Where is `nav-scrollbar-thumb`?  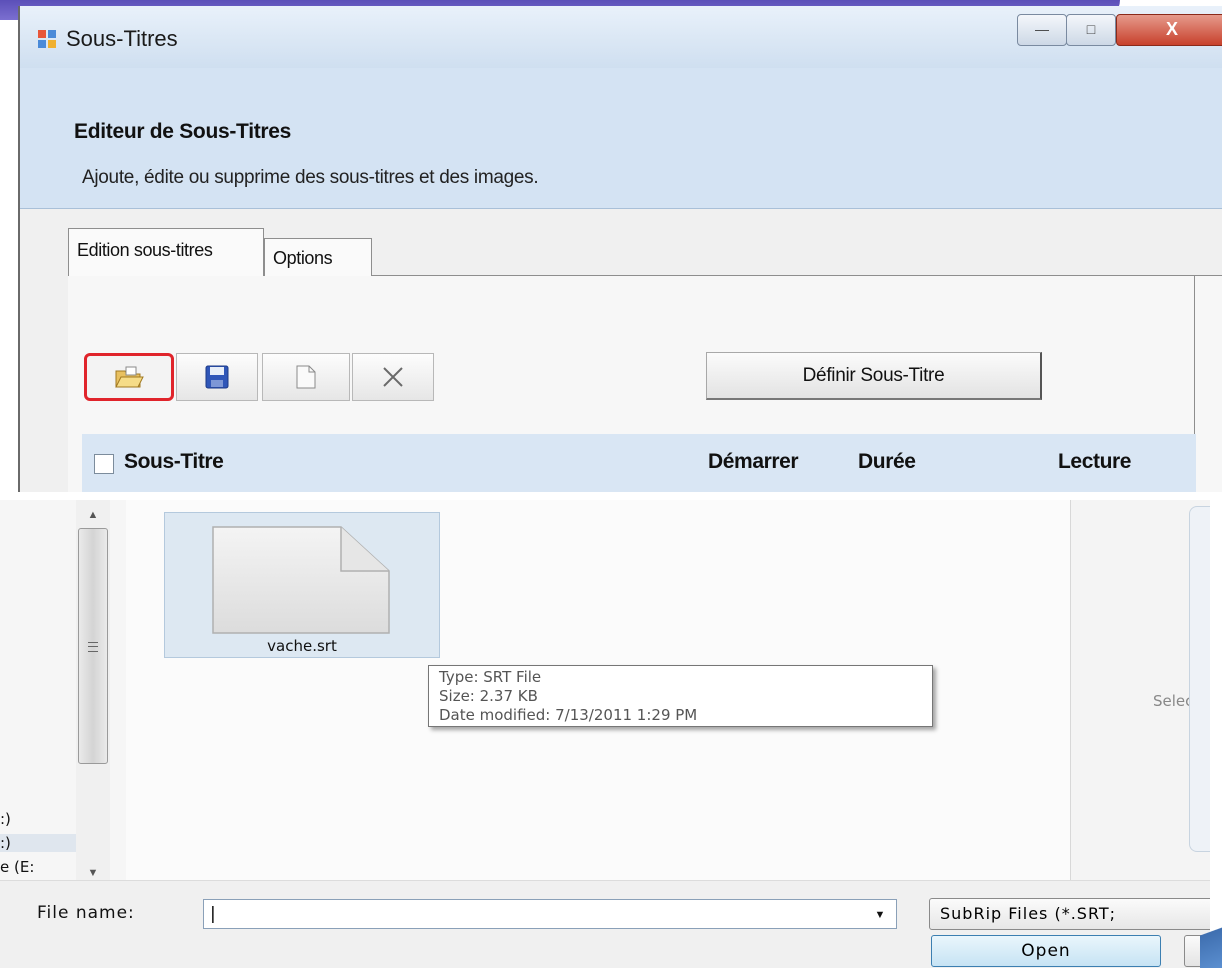
nav-scrollbar-thumb is located at coordinates (93, 646).